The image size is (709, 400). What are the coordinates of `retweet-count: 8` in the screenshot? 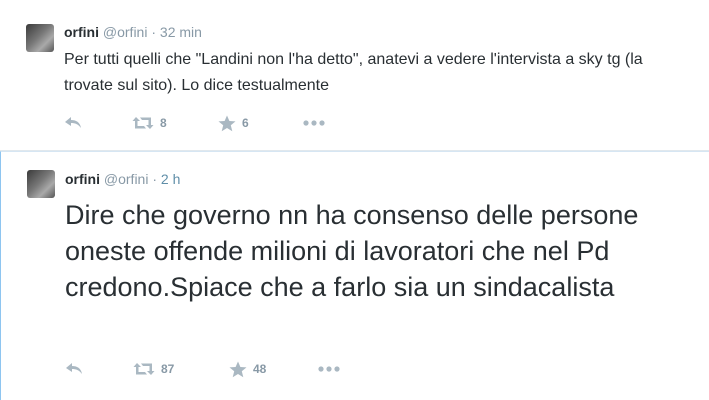 It's located at (163, 123).